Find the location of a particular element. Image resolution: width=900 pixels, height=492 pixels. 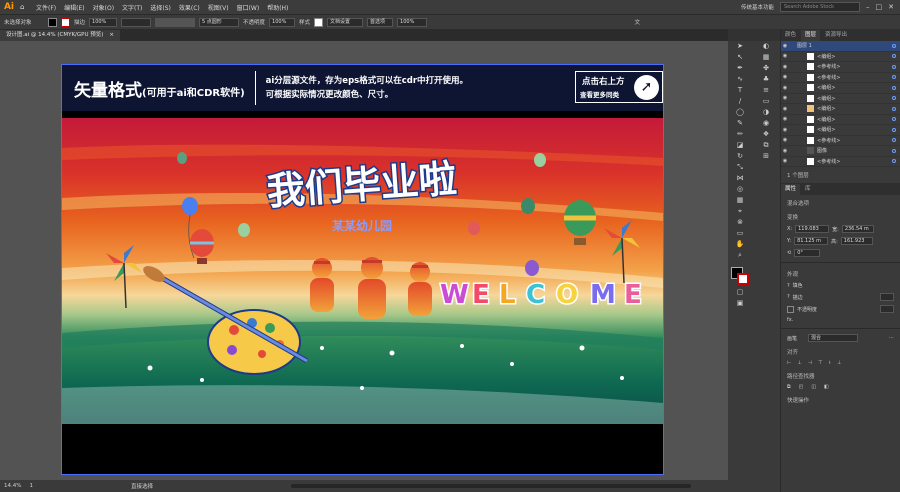

fx-button: fx. is located at coordinates (790, 320).